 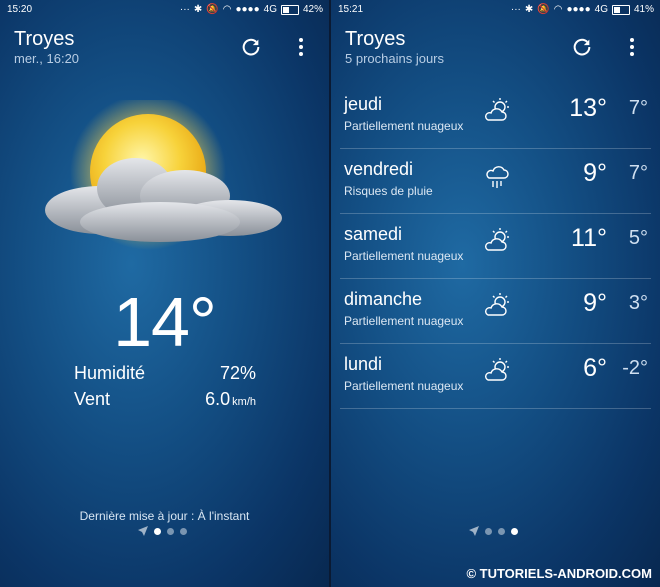 What do you see at coordinates (351, 9) in the screenshot?
I see `status-time: 15:21` at bounding box center [351, 9].